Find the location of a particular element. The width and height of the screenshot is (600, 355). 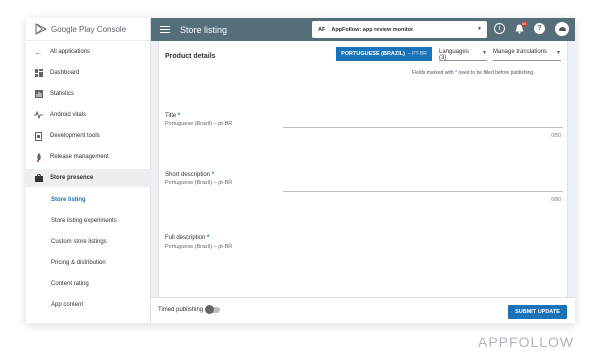

title-input is located at coordinates (423, 127).